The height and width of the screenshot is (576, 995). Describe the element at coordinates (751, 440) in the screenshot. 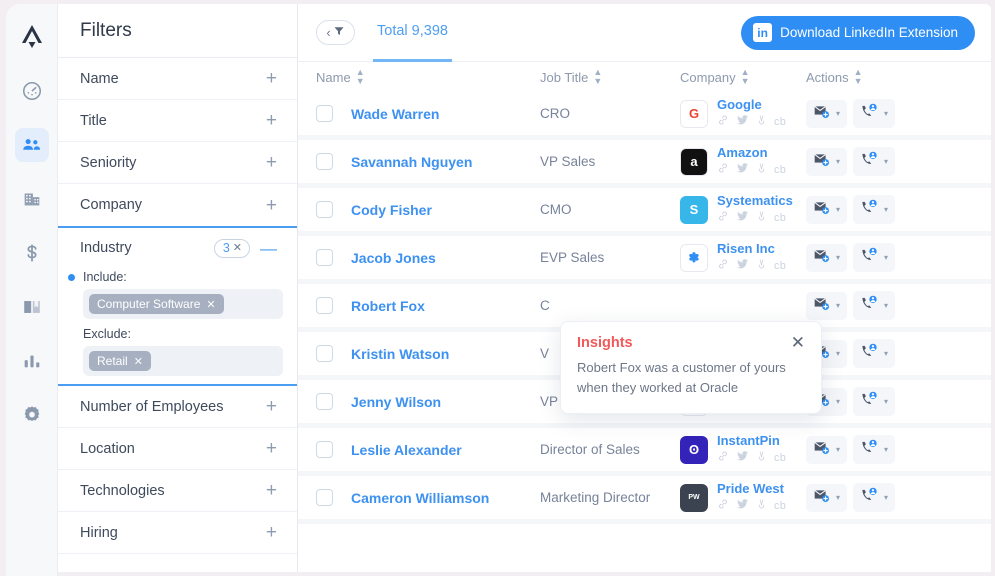

I see `company-name: InstantPin` at that location.